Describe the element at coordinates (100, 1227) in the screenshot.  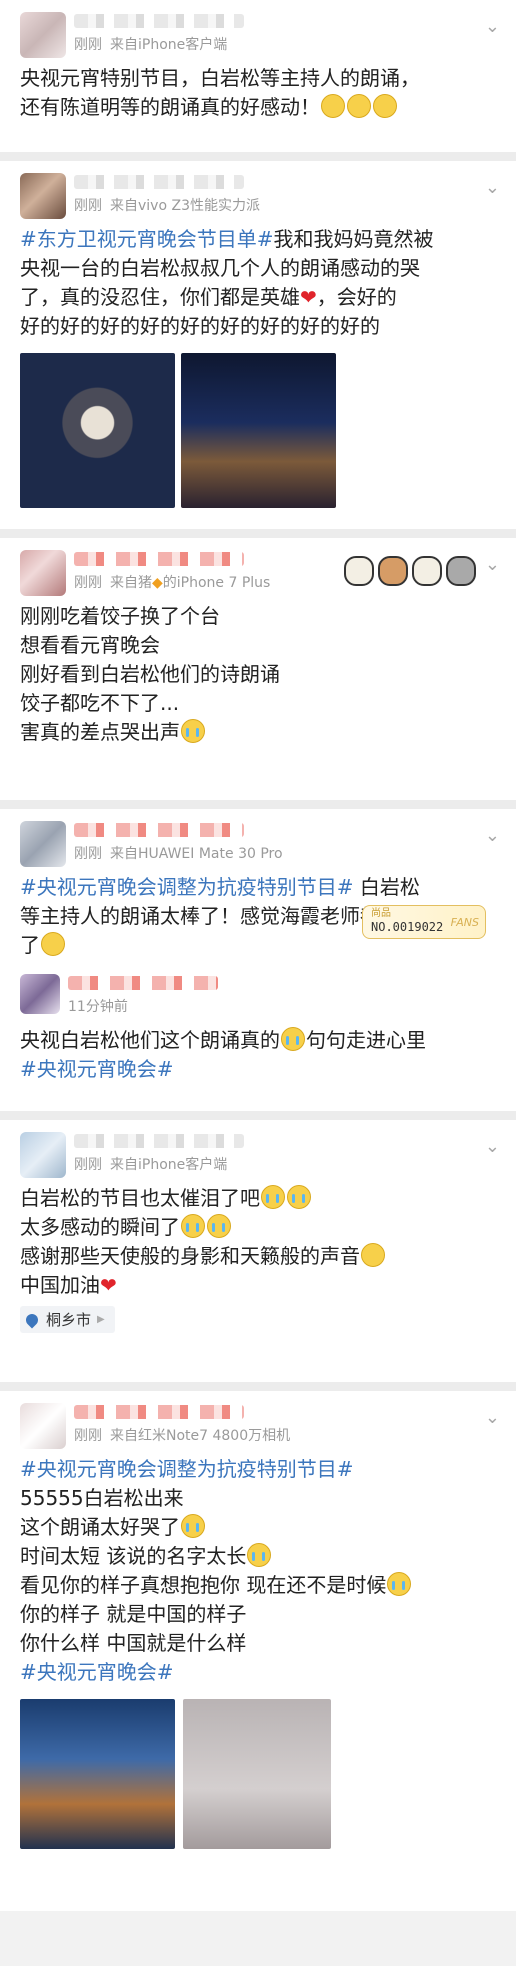
I see `text-line: 太多感动的瞬间了` at that location.